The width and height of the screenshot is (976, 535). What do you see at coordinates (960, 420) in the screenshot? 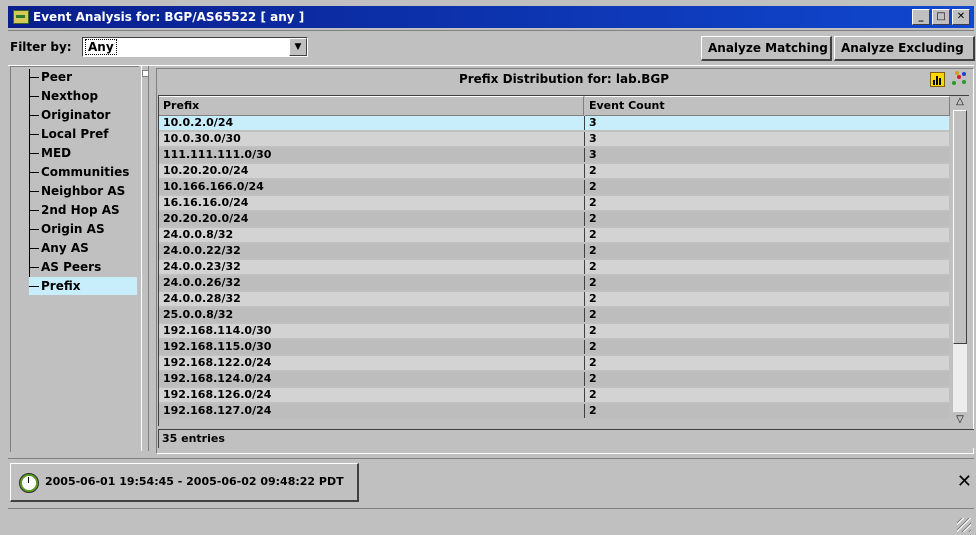
I see `scroll-down-arrow: ▽` at bounding box center [960, 420].